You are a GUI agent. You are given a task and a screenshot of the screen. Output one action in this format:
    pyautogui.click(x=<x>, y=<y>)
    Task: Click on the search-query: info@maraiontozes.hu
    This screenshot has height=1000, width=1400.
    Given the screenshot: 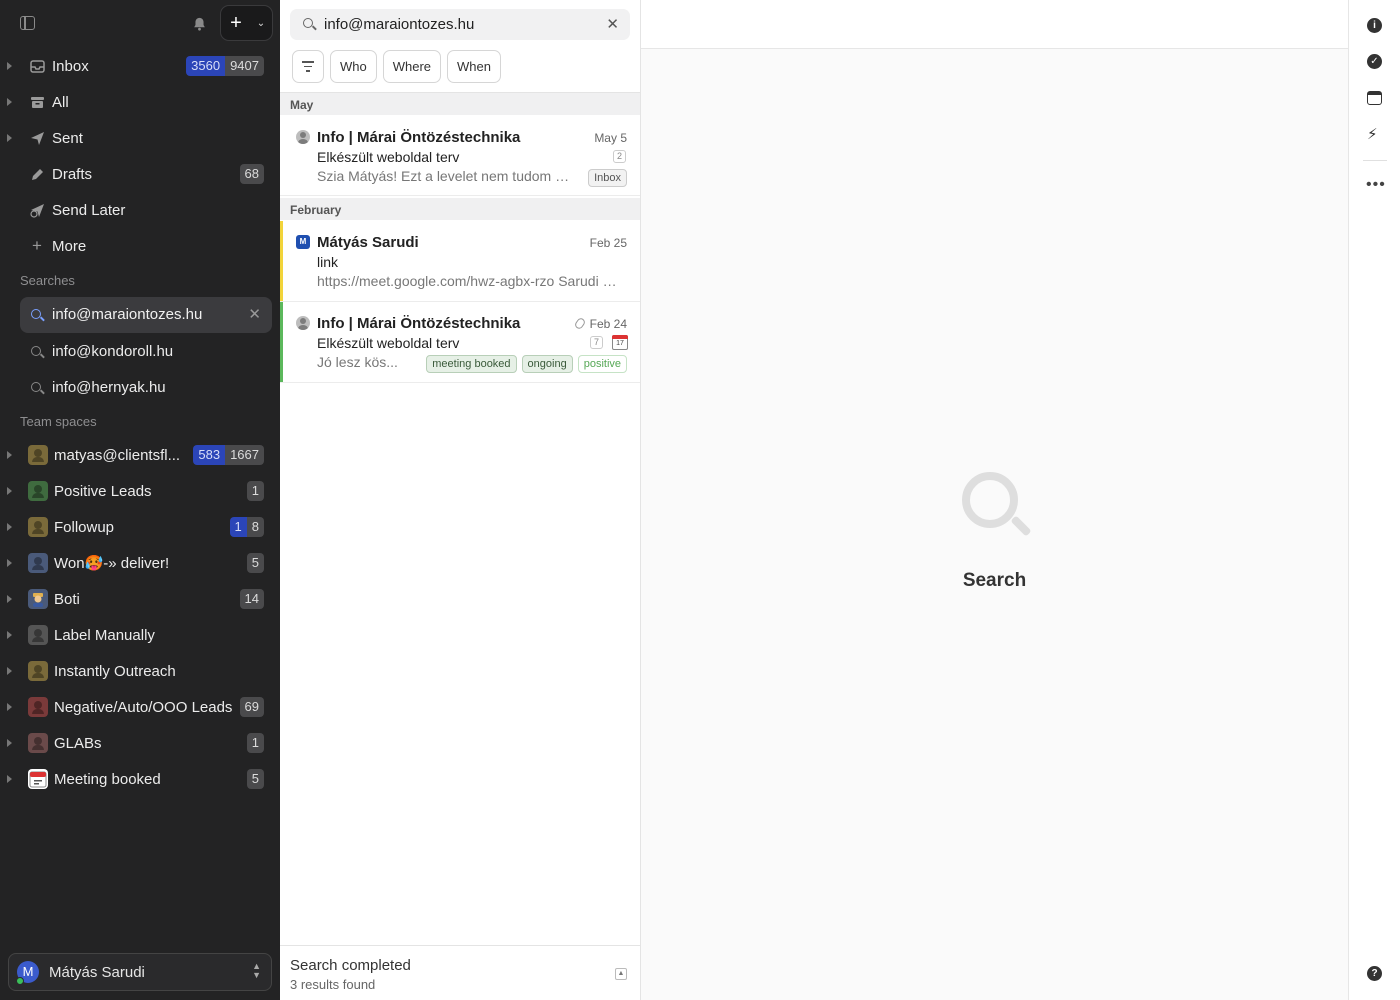 What is the action you would take?
    pyautogui.click(x=399, y=24)
    